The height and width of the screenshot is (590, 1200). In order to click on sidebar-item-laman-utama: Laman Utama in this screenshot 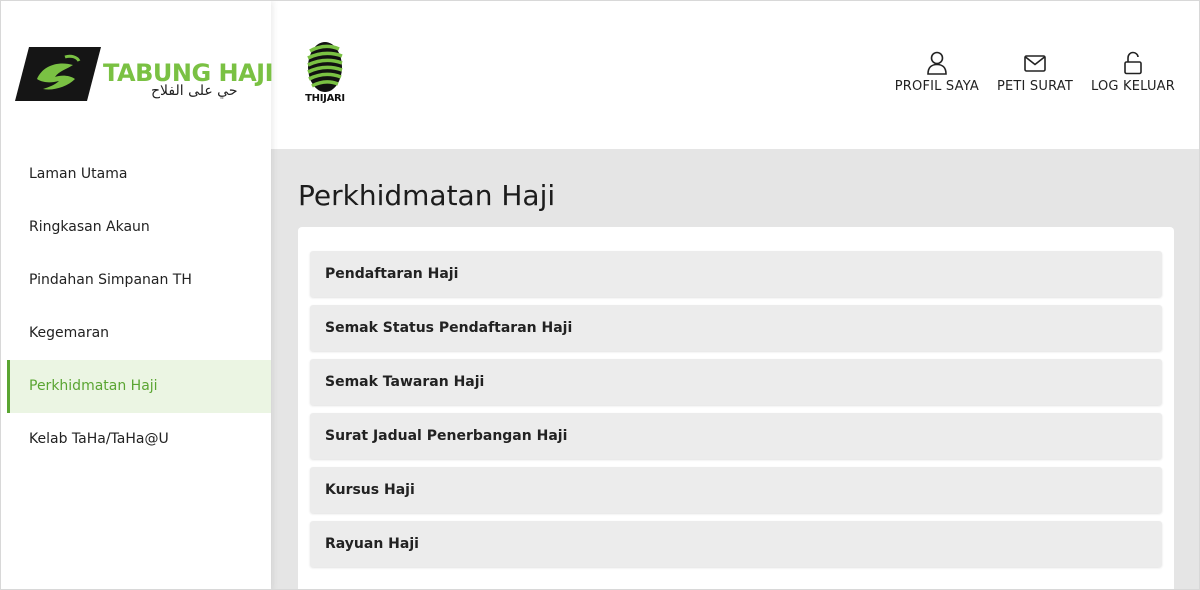, I will do `click(139, 174)`.